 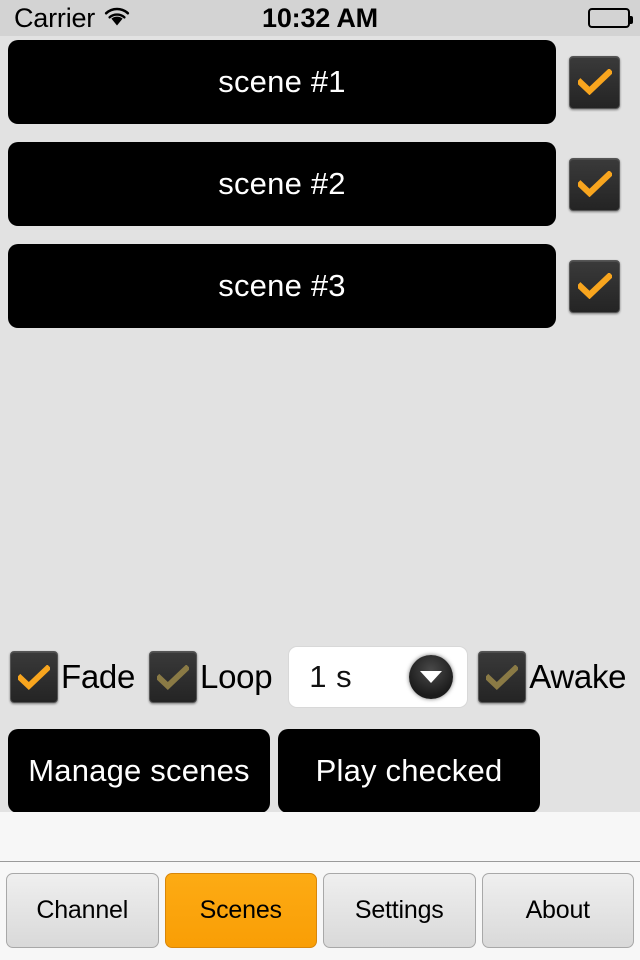 I want to click on tab-scenes: Scenes, so click(x=240, y=910).